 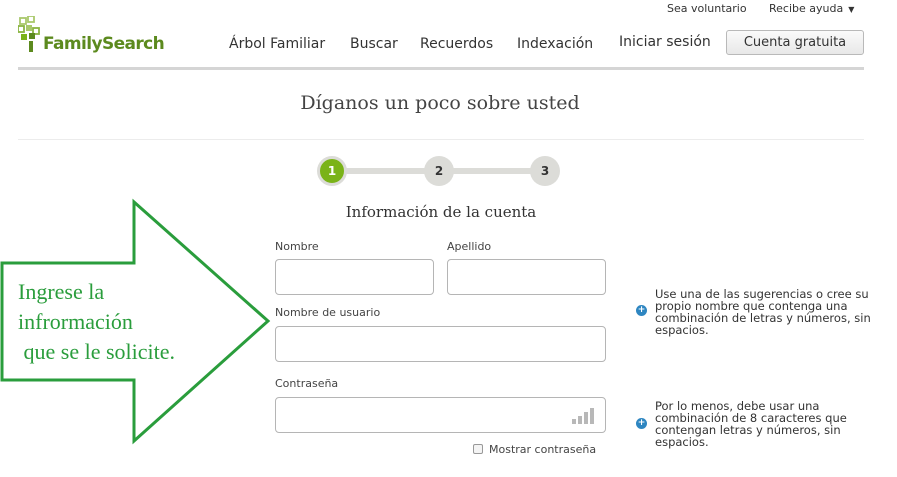 What do you see at coordinates (374, 44) in the screenshot?
I see `nav-search: Buscar` at bounding box center [374, 44].